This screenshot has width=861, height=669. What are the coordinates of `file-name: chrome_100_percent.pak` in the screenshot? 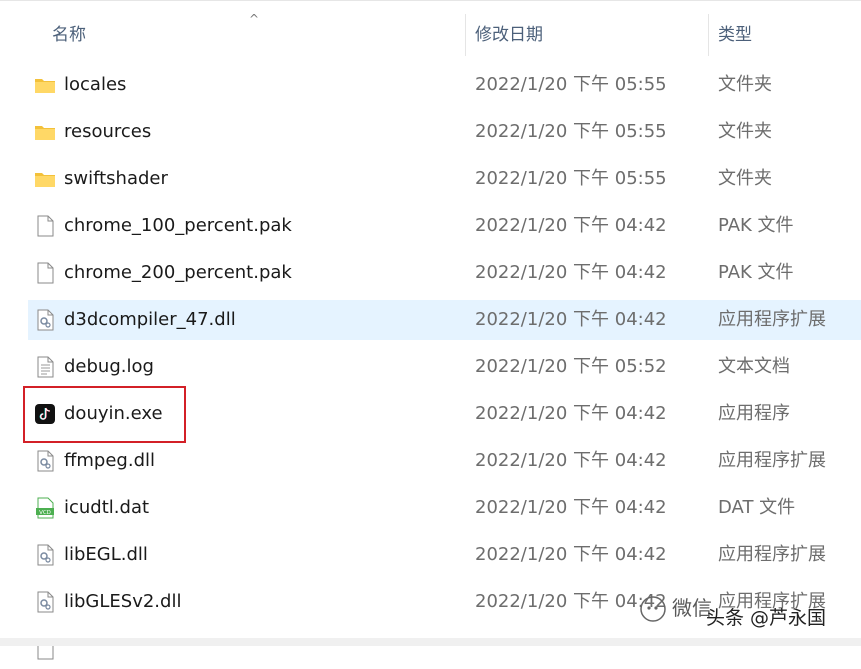 It's located at (178, 225).